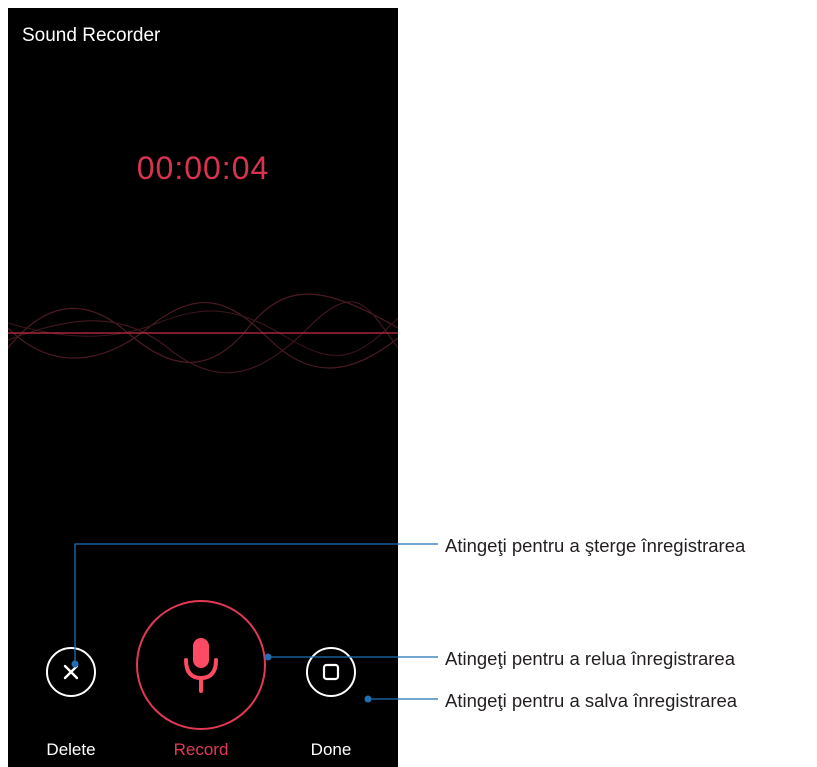 Image resolution: width=817 pixels, height=767 pixels. What do you see at coordinates (591, 700) in the screenshot?
I see `callout-done-text: Atingeţi pentru a salva înregistrarea` at bounding box center [591, 700].